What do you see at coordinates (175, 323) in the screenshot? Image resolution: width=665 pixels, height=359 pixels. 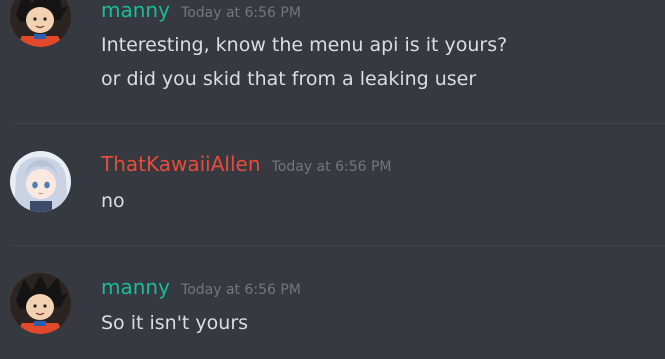 I see `message-text: So it isn't yours` at bounding box center [175, 323].